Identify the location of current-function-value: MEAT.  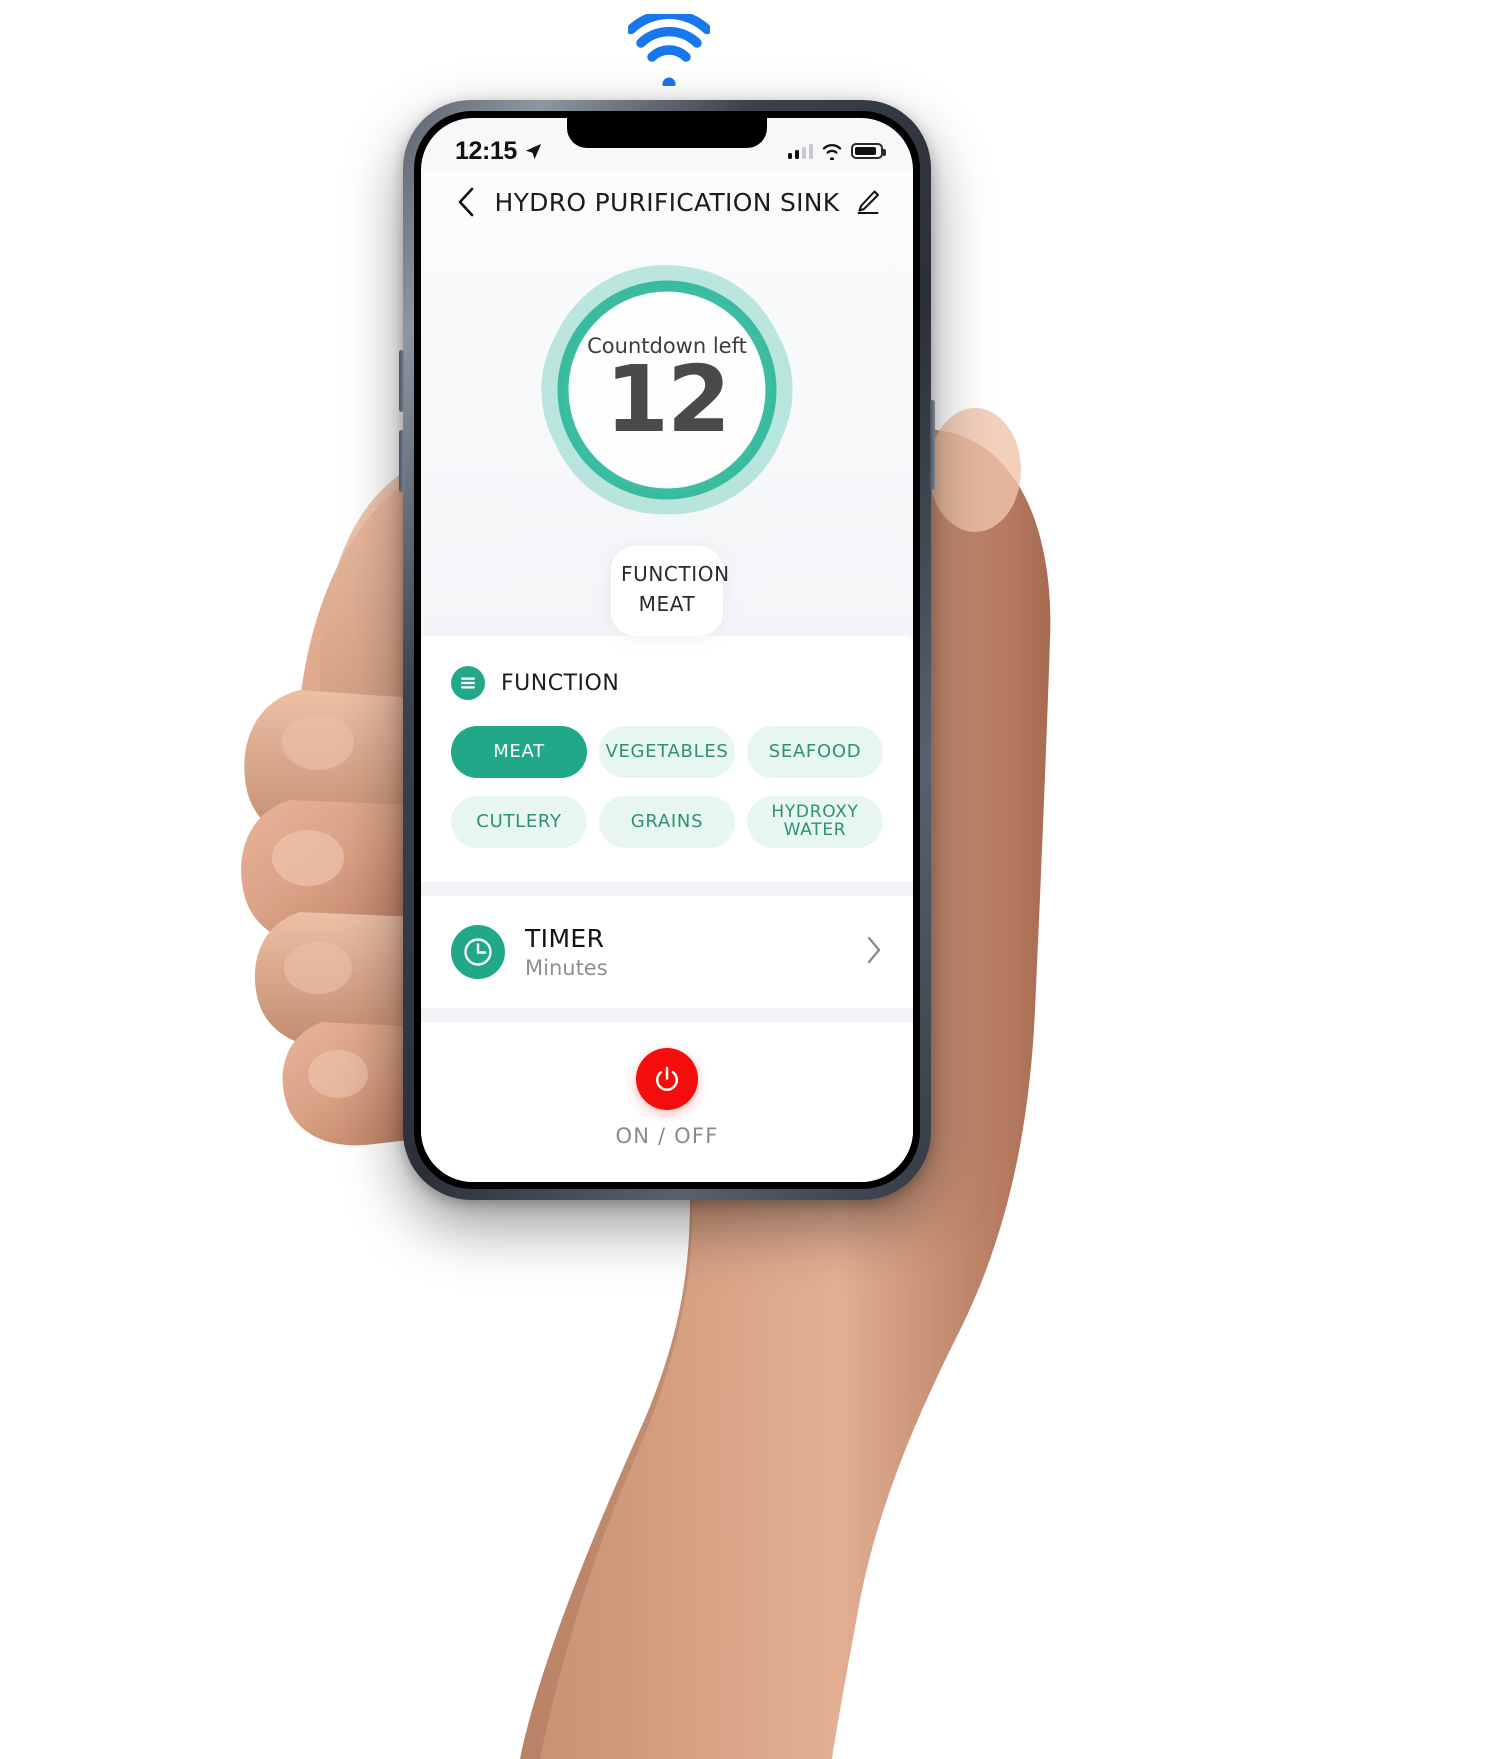
(667, 604).